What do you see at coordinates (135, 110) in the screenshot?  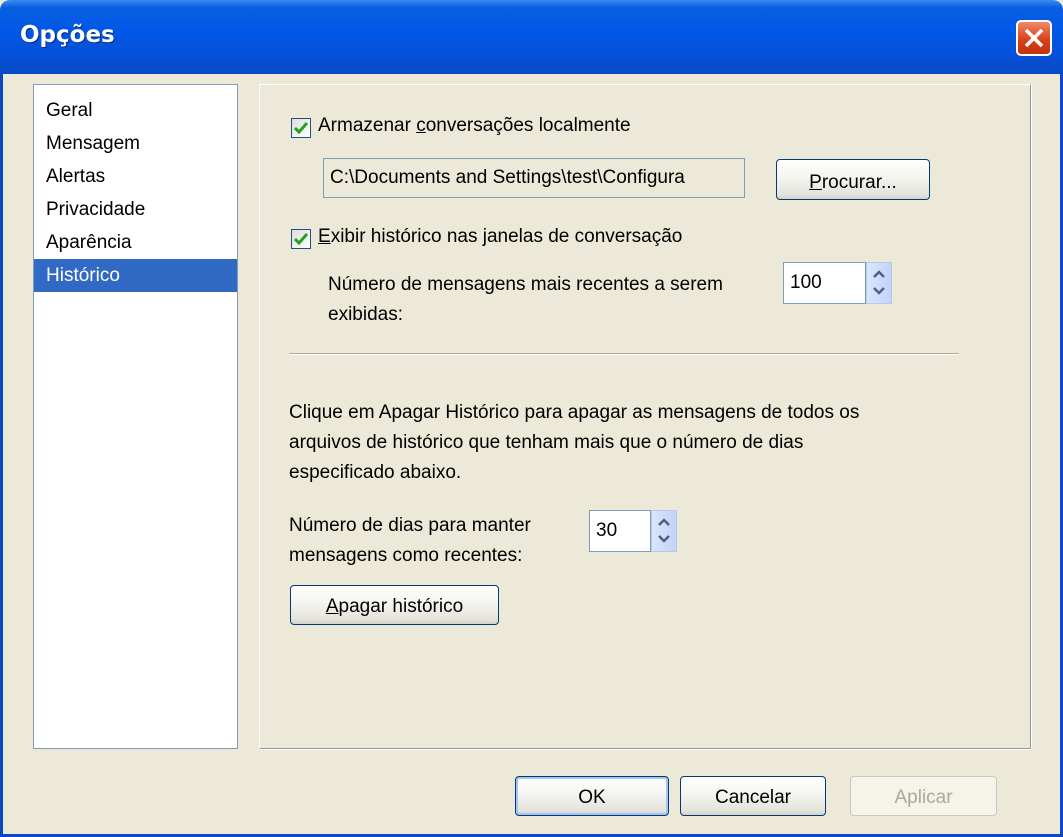 I see `sidebar-item-geral: Geral` at bounding box center [135, 110].